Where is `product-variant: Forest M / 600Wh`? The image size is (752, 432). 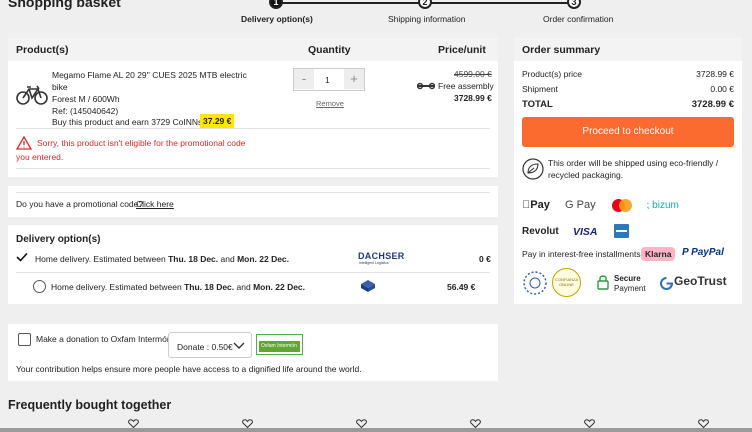 product-variant: Forest M / 600Wh is located at coordinates (86, 99).